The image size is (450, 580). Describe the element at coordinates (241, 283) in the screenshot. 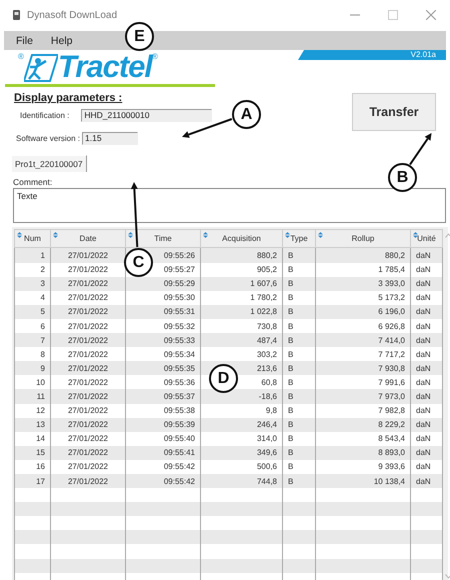

I see `table-cell: 1 607,6` at that location.